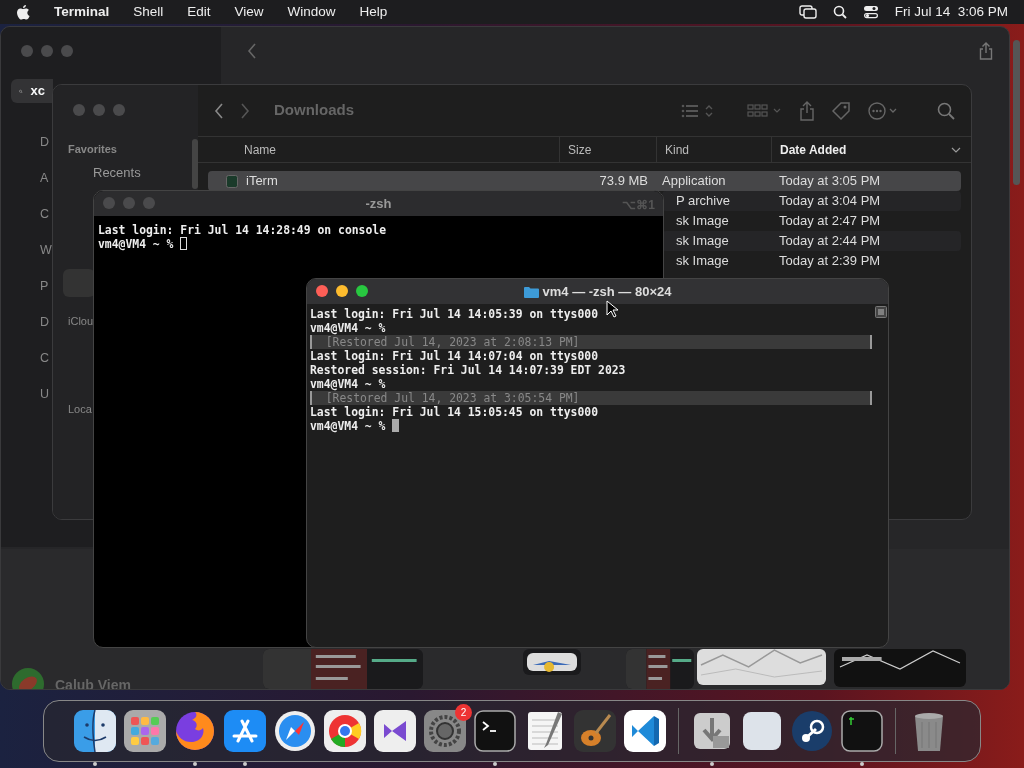 The image size is (1024, 768). I want to click on sidebar-item: W, so click(46, 250).